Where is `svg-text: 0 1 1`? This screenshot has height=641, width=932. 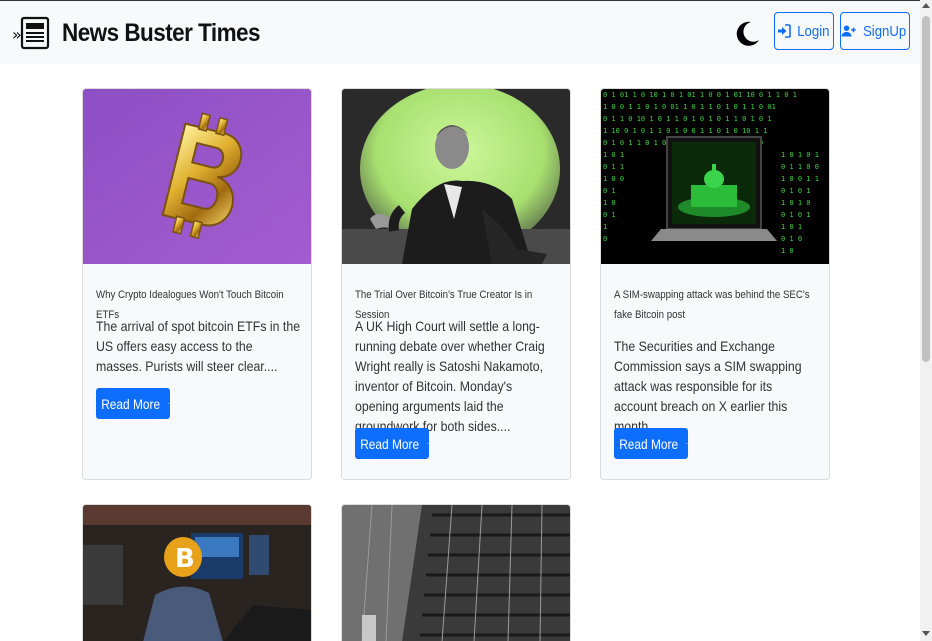
svg-text: 0 1 1 is located at coordinates (613, 167).